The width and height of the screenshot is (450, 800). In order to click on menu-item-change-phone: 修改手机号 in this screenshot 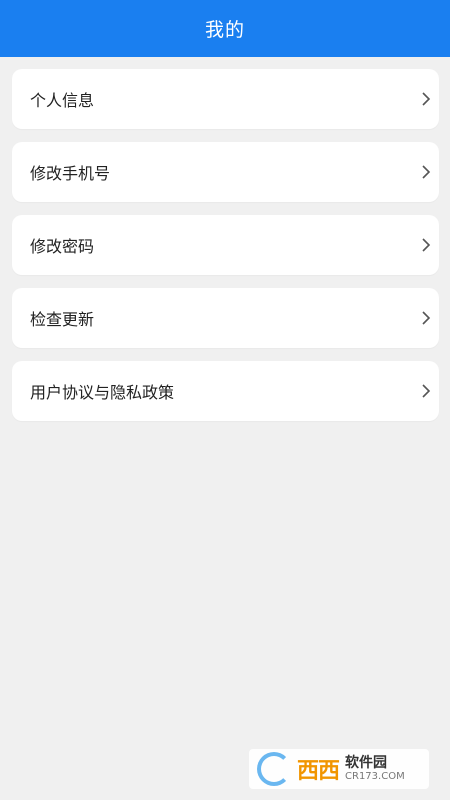, I will do `click(225, 172)`.